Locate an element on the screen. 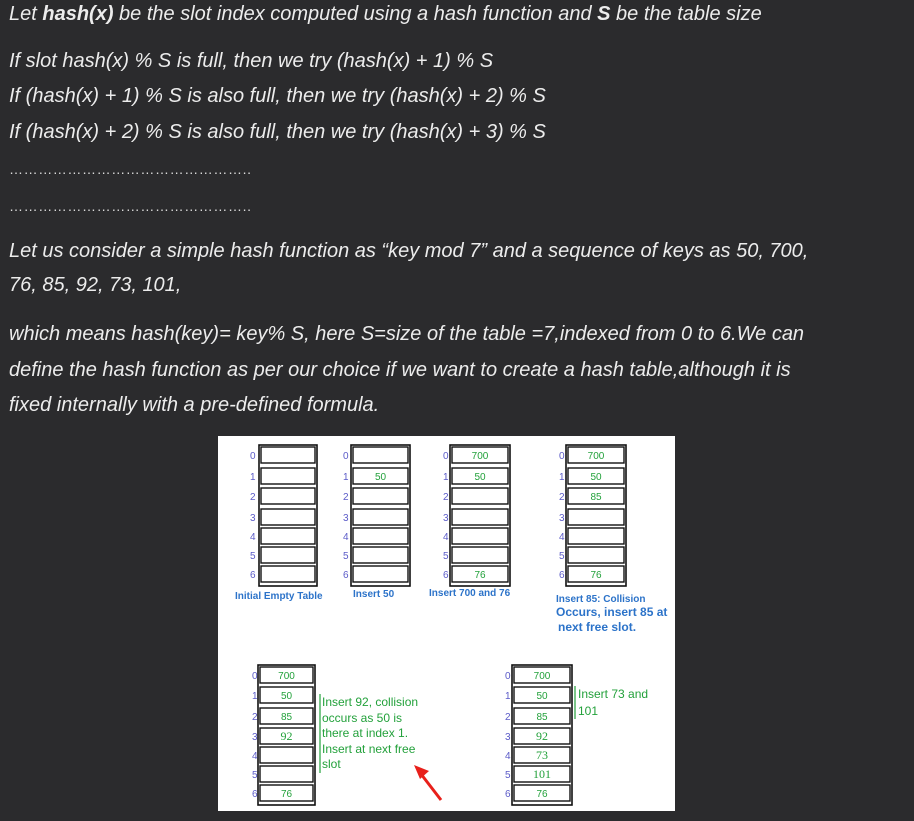 The width and height of the screenshot is (914, 821). hash-table-2: 0 700 1 50 2 3 4 5 6 76 is located at coordinates (477, 515).